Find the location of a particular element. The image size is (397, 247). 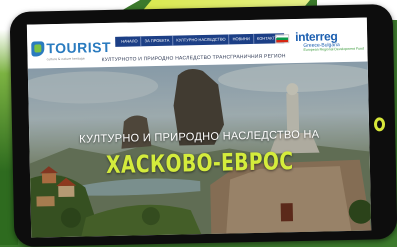

nav-item-home: НАЧАЛО is located at coordinates (129, 41).